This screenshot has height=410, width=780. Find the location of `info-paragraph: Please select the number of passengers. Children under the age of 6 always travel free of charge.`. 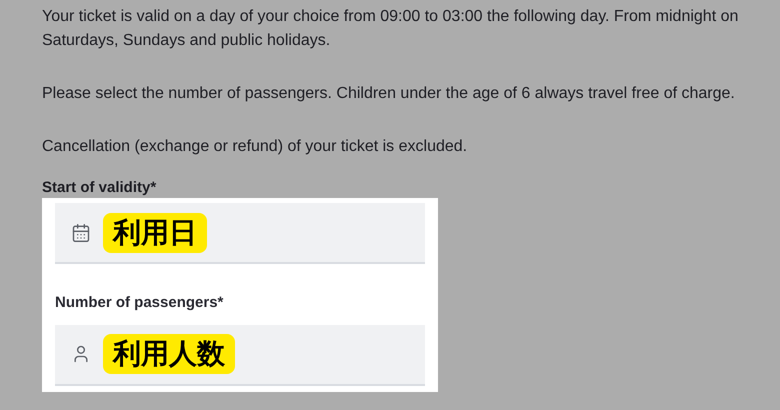

info-paragraph: Please select the number of passengers. Children under the age of 6 always travel free of charge. is located at coordinates (389, 94).